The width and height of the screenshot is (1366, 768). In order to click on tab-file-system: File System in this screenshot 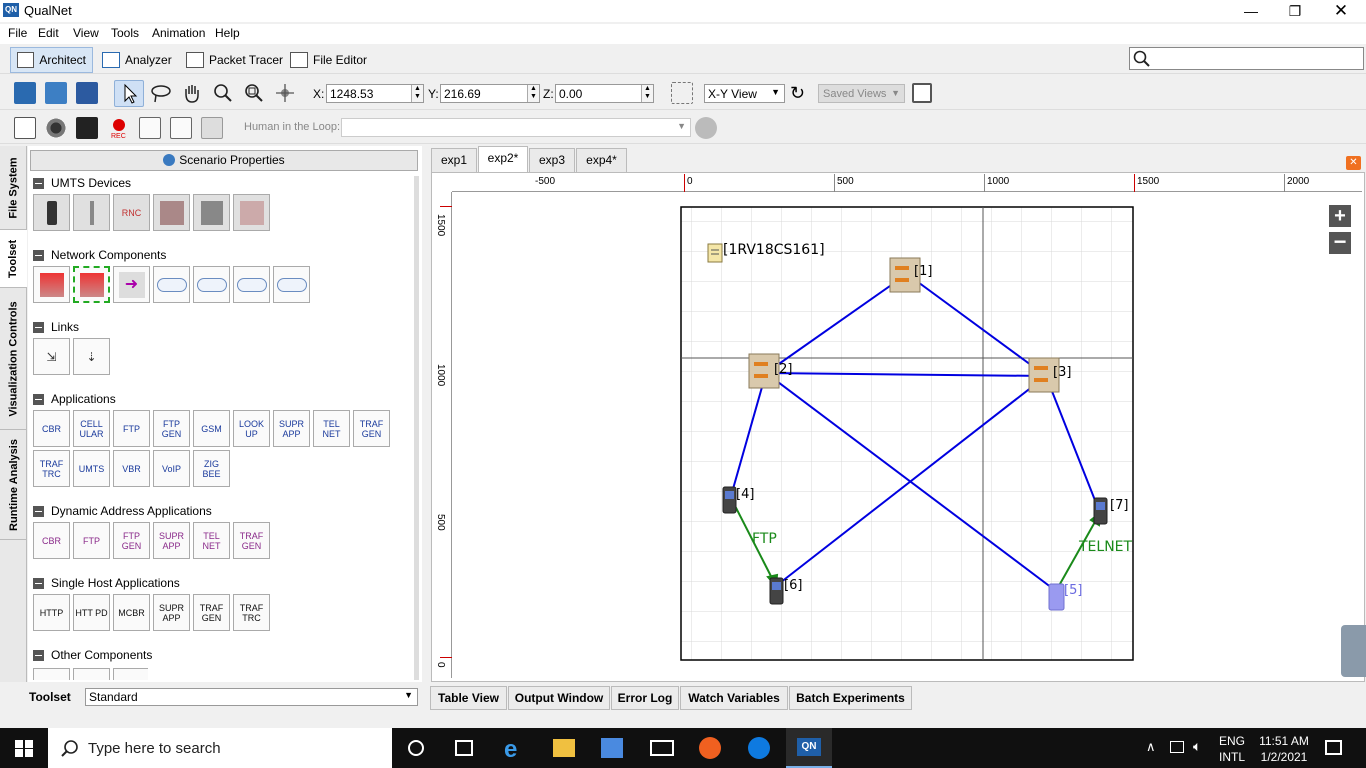, I will do `click(13, 188)`.